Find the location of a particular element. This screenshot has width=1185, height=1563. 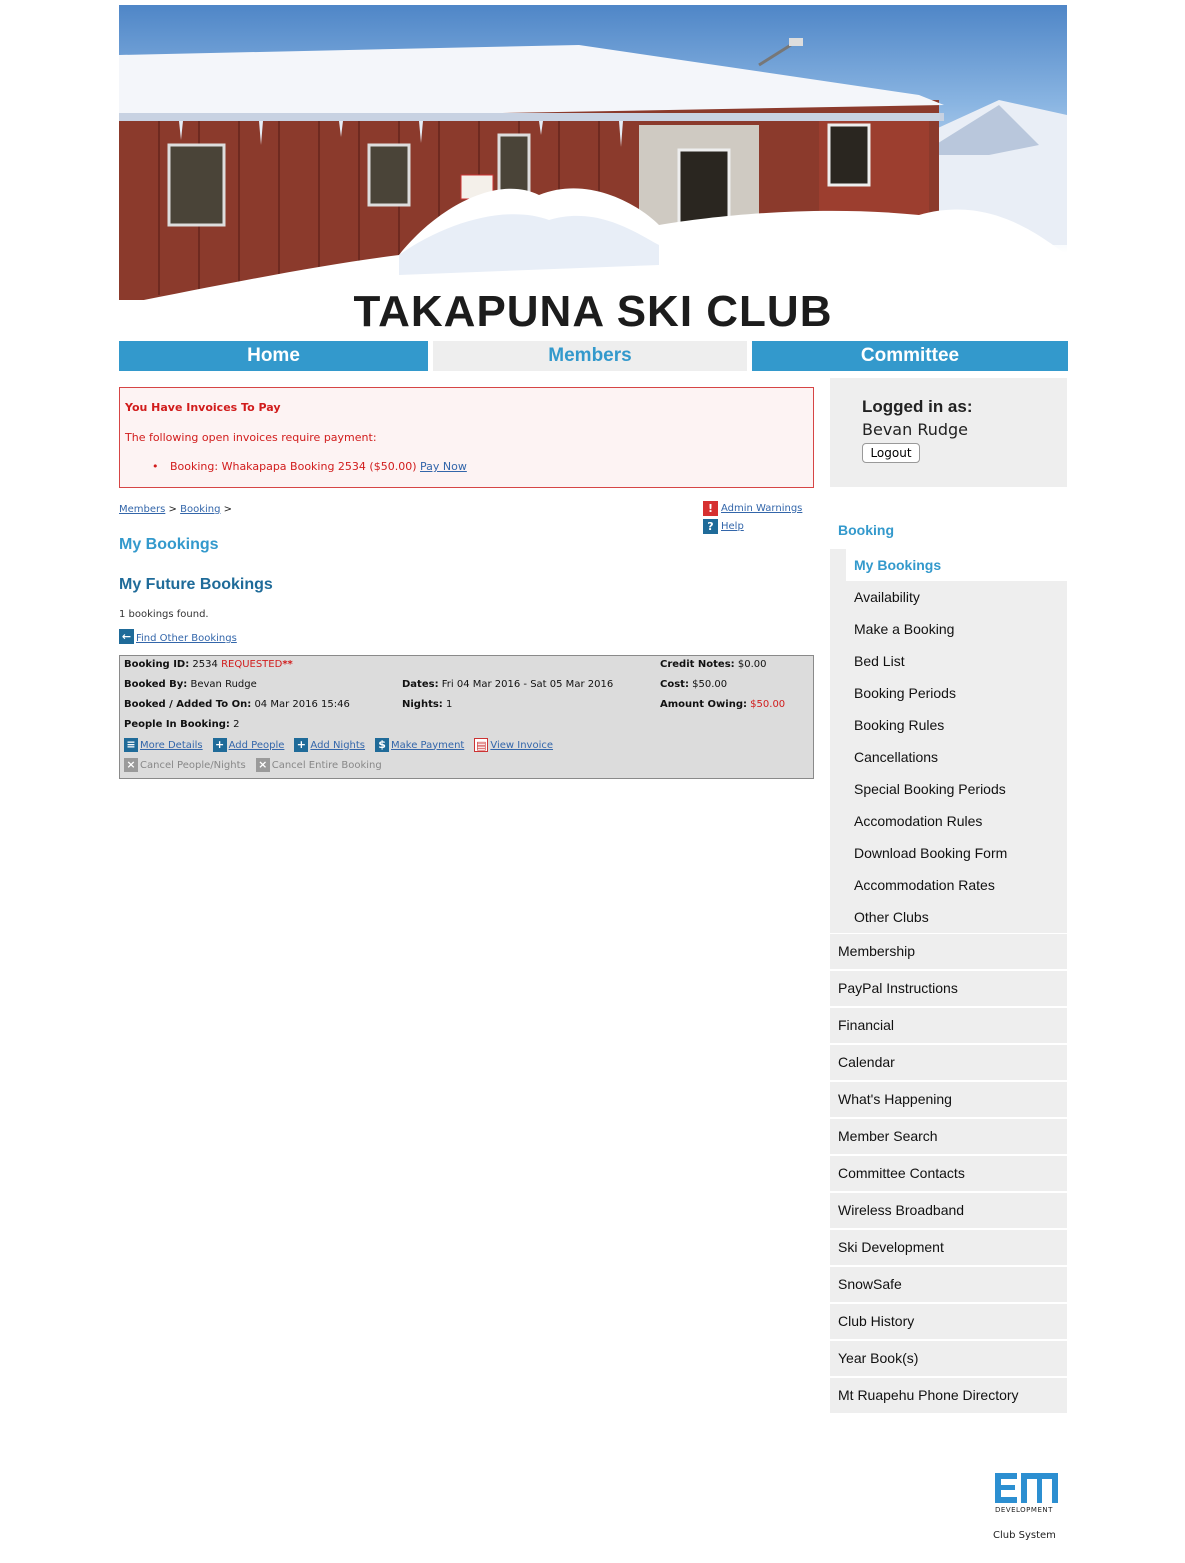

people-in-booking: People In Booking: 2 is located at coordinates (181, 724).